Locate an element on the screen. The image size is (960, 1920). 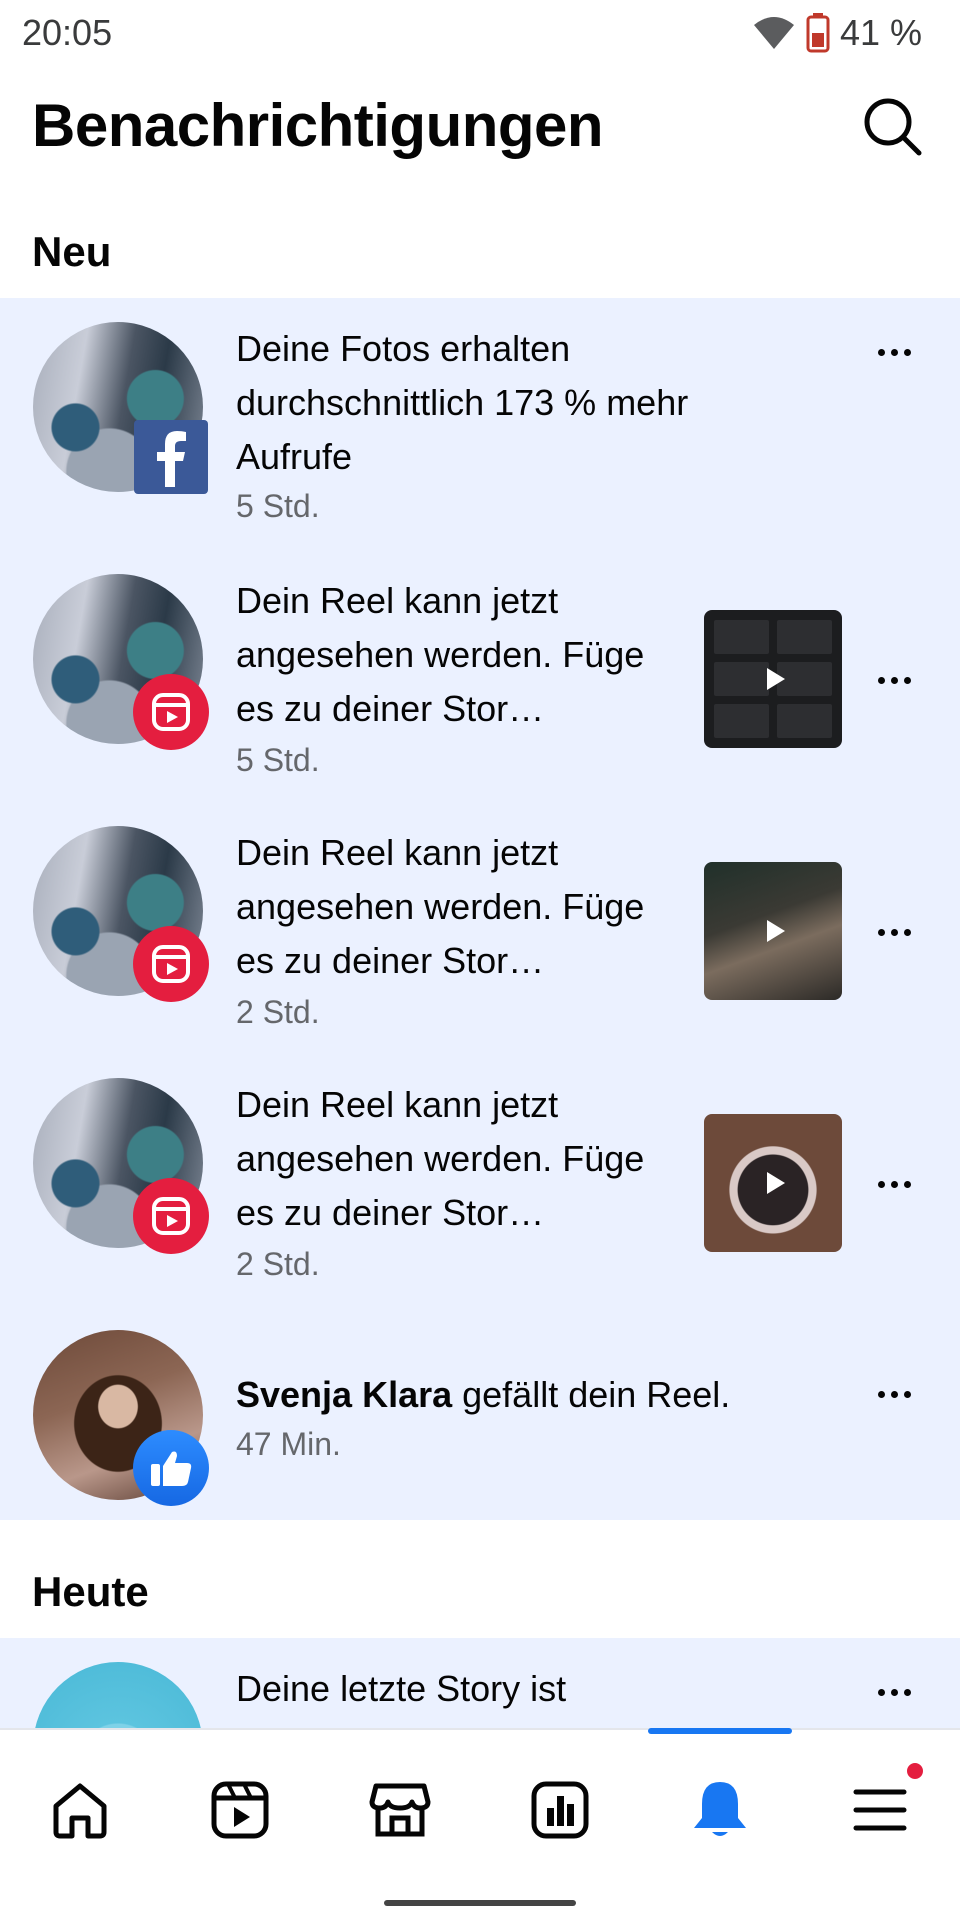
nav-home is located at coordinates (80, 1810).